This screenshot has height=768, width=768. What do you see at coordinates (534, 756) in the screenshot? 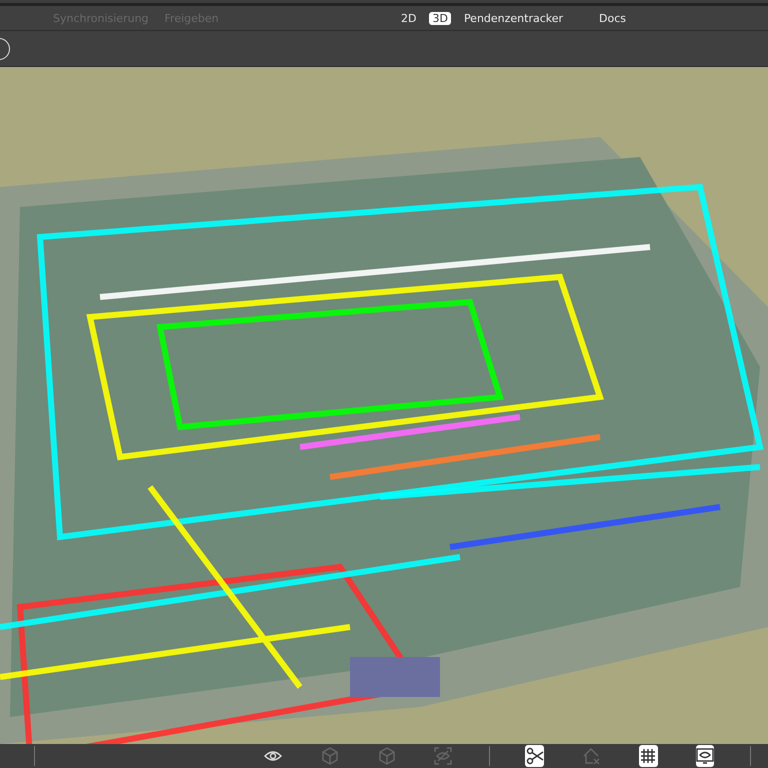
I see `scissors-icon` at bounding box center [534, 756].